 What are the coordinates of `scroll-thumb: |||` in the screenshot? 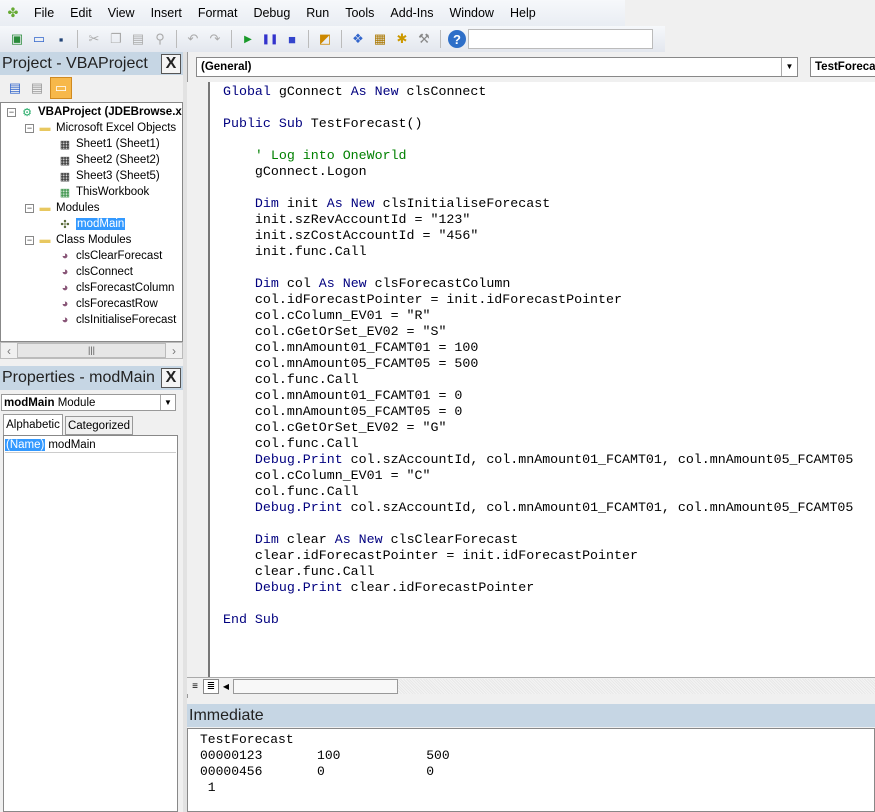 It's located at (91, 350).